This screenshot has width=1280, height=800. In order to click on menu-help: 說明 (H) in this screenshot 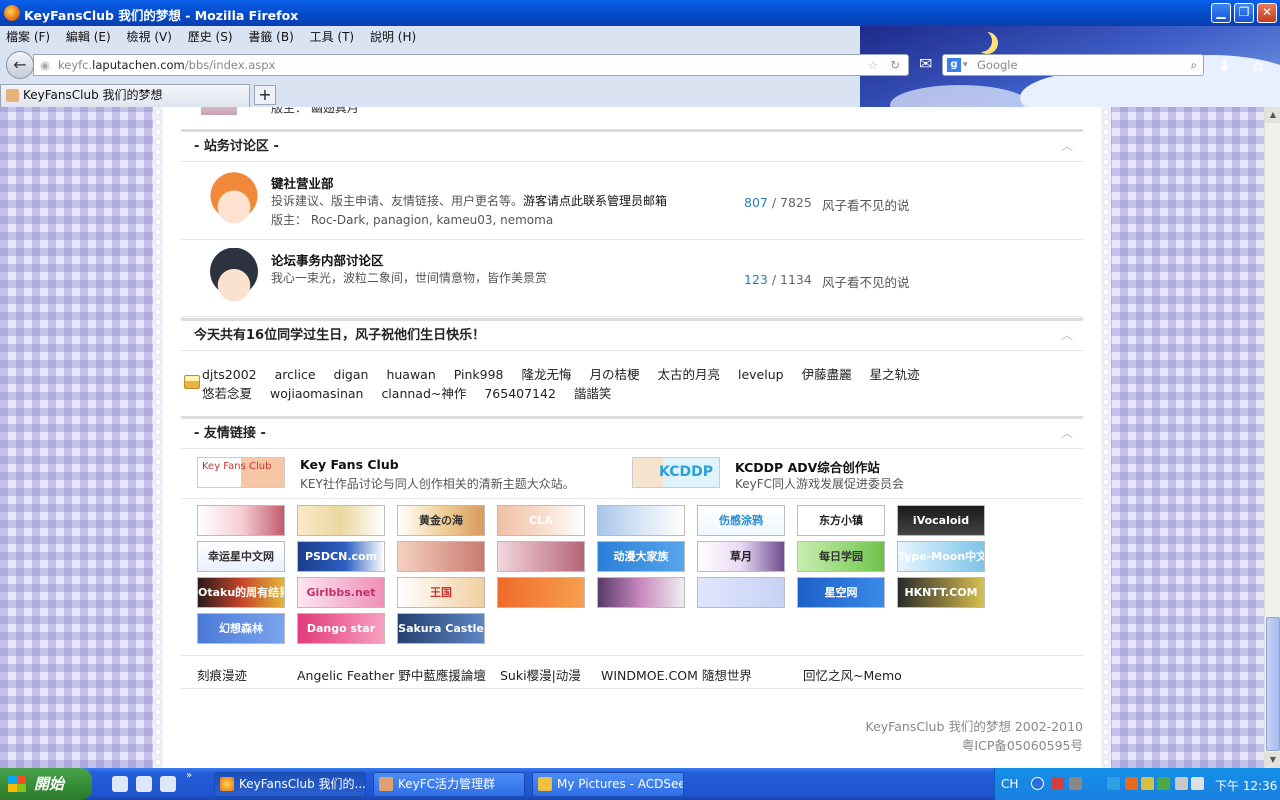, I will do `click(393, 36)`.